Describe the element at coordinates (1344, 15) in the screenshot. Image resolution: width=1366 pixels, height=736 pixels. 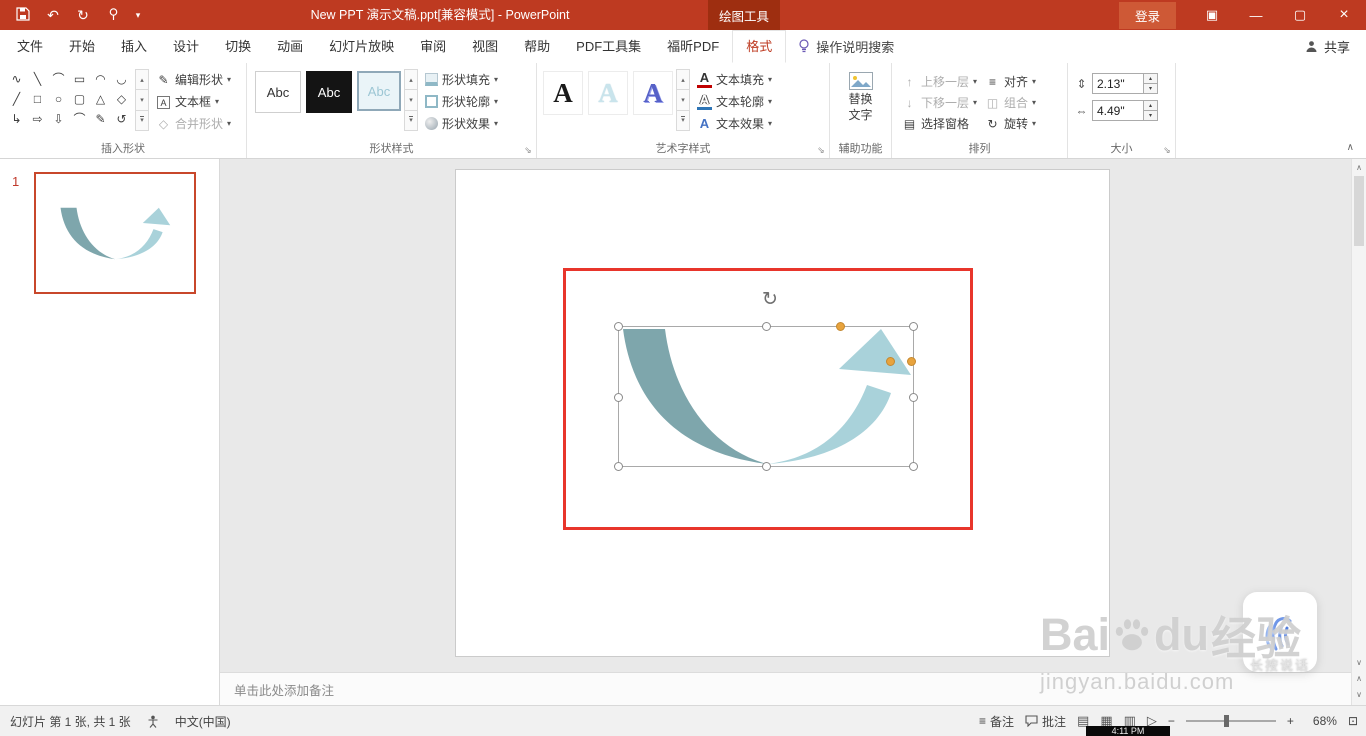
I see `close-button: ×` at that location.